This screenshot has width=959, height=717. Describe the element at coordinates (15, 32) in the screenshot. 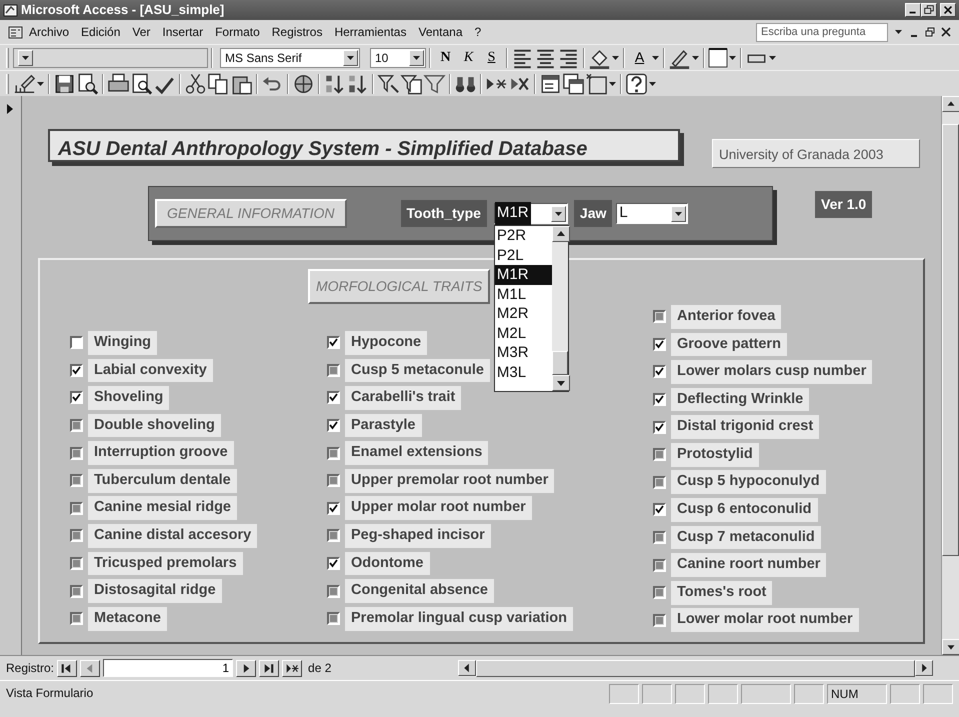

I see `form-view-icon` at that location.